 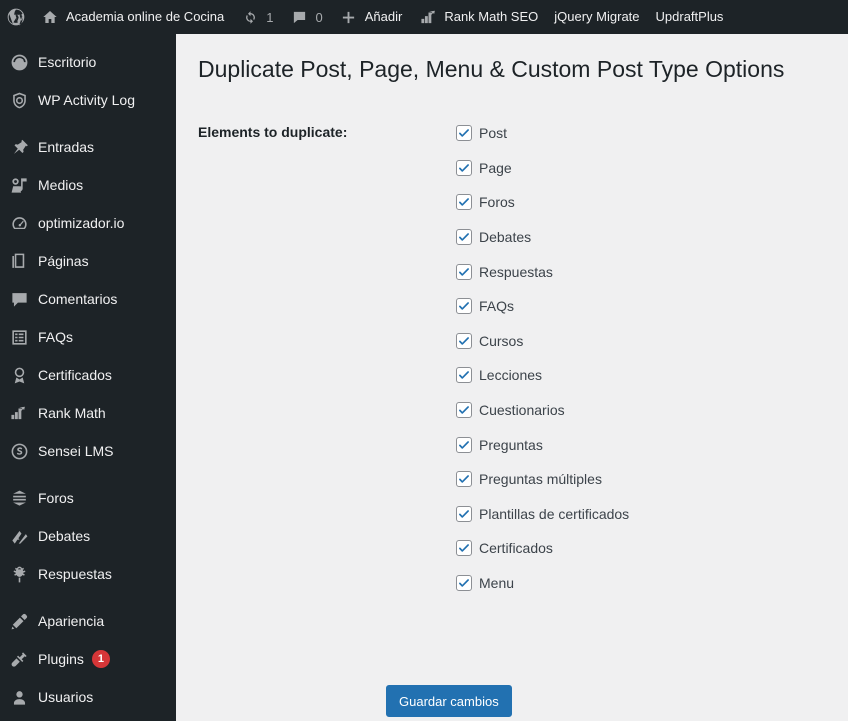 I want to click on checkbox-page, so click(x=464, y=167).